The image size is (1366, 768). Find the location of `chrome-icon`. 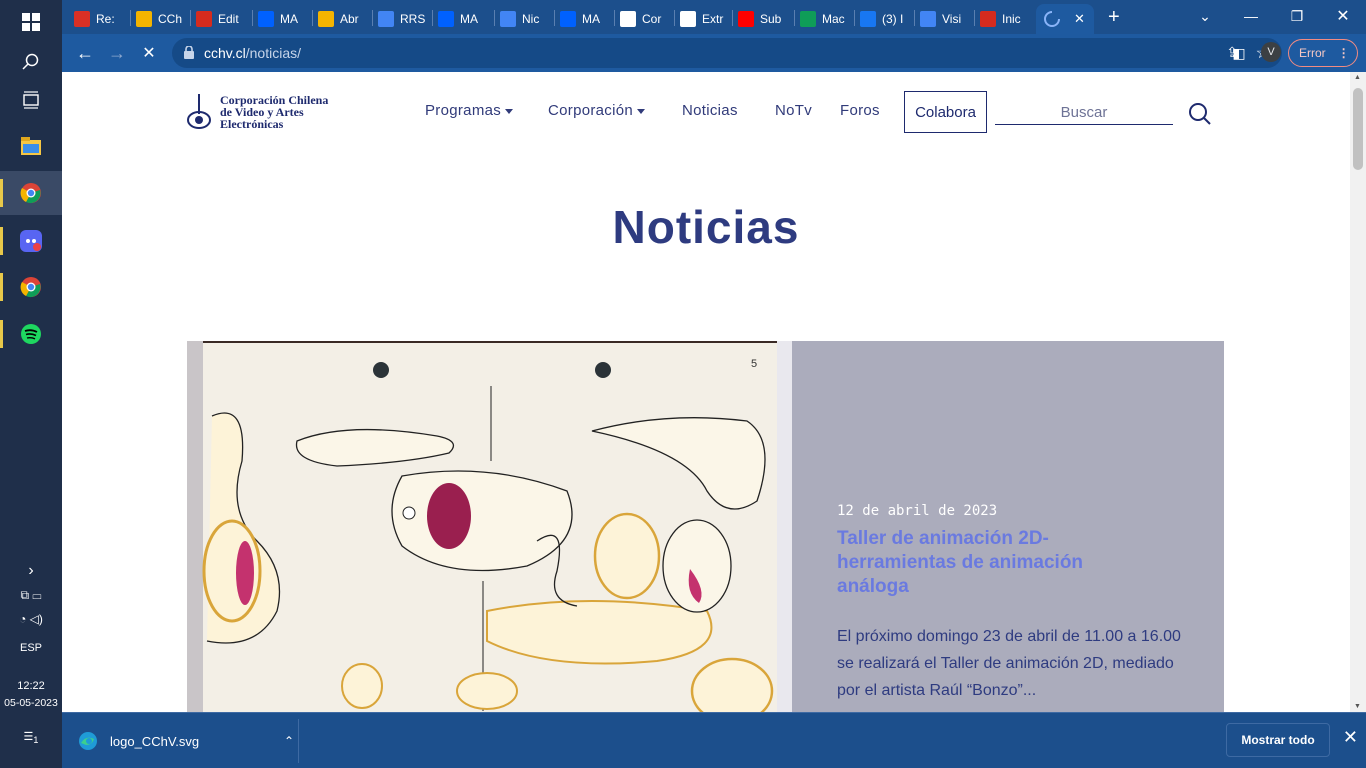

chrome-icon is located at coordinates (30, 287).